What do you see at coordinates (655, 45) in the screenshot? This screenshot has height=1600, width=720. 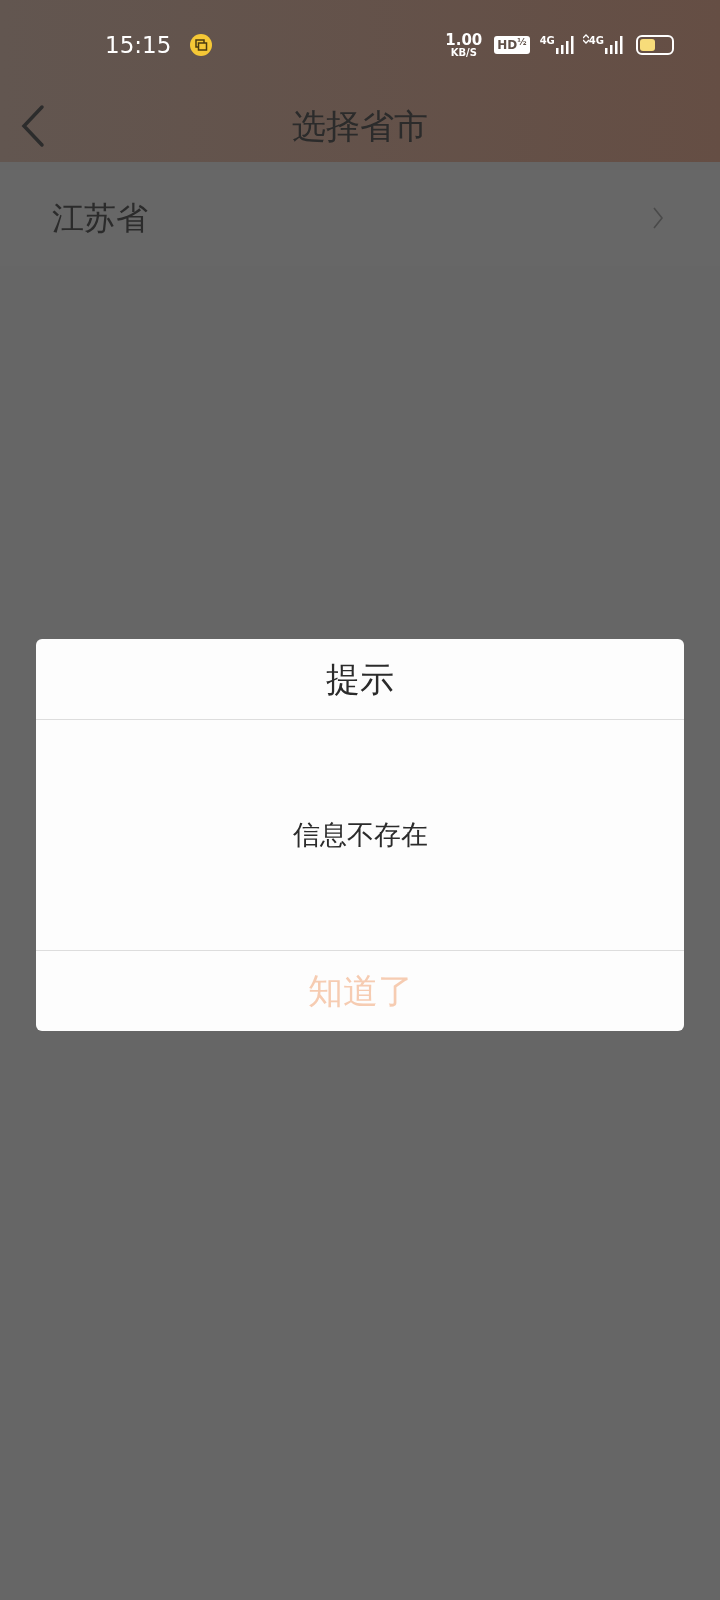 I see `battery-icon` at bounding box center [655, 45].